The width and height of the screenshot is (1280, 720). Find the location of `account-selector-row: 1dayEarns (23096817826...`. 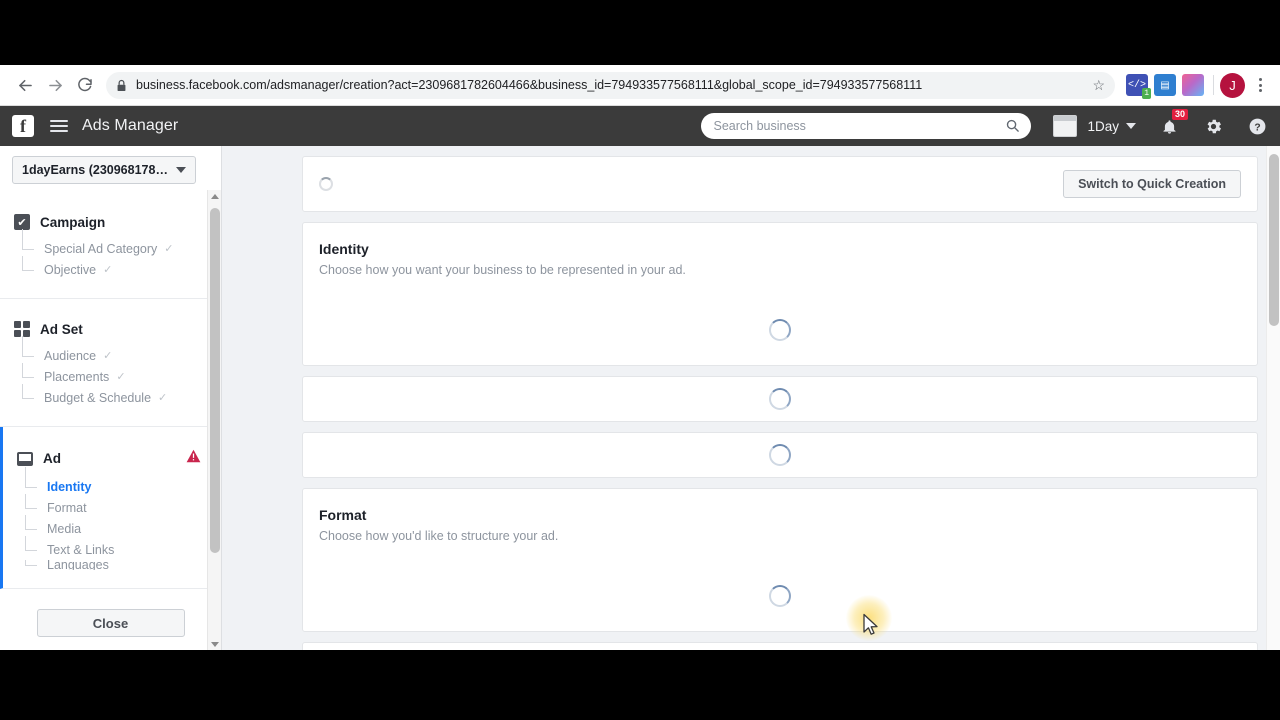

account-selector-row: 1dayEarns (23096817826... is located at coordinates (110, 169).